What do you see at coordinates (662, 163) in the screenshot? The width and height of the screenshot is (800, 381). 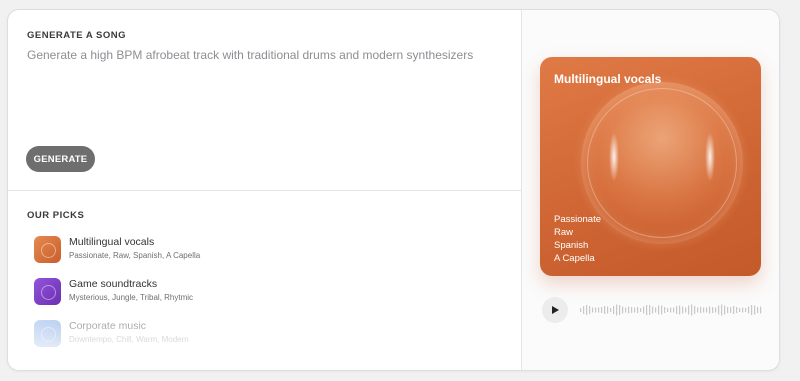 I see `orb-artwork` at bounding box center [662, 163].